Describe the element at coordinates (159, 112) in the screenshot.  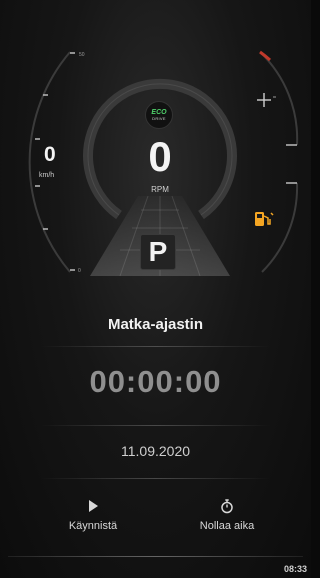
I see `eco-label: ECO` at that location.